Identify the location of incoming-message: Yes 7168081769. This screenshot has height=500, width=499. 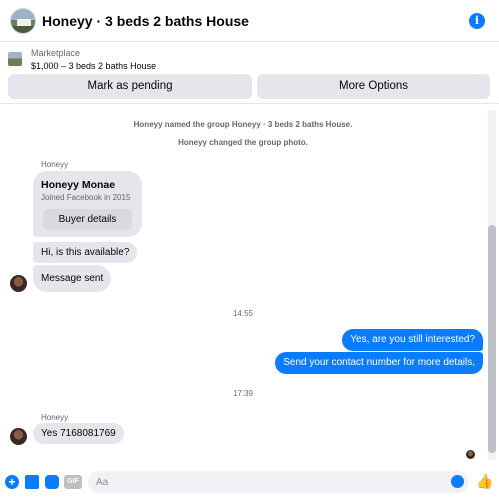
(78, 433).